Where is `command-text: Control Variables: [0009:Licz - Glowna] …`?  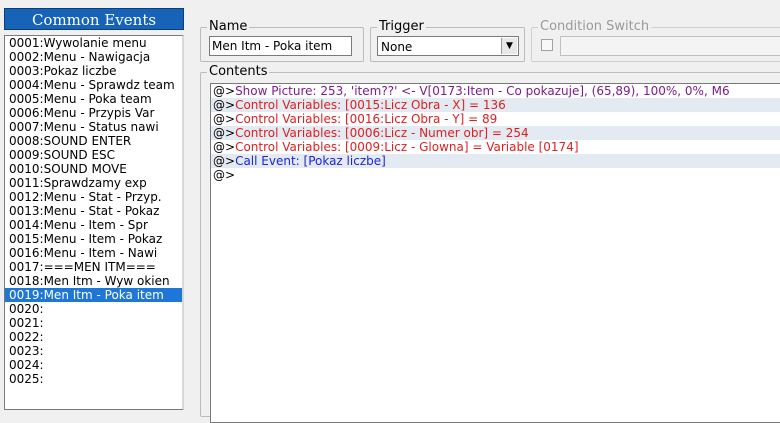 command-text: Control Variables: [0009:Licz - Glowna] … is located at coordinates (407, 147).